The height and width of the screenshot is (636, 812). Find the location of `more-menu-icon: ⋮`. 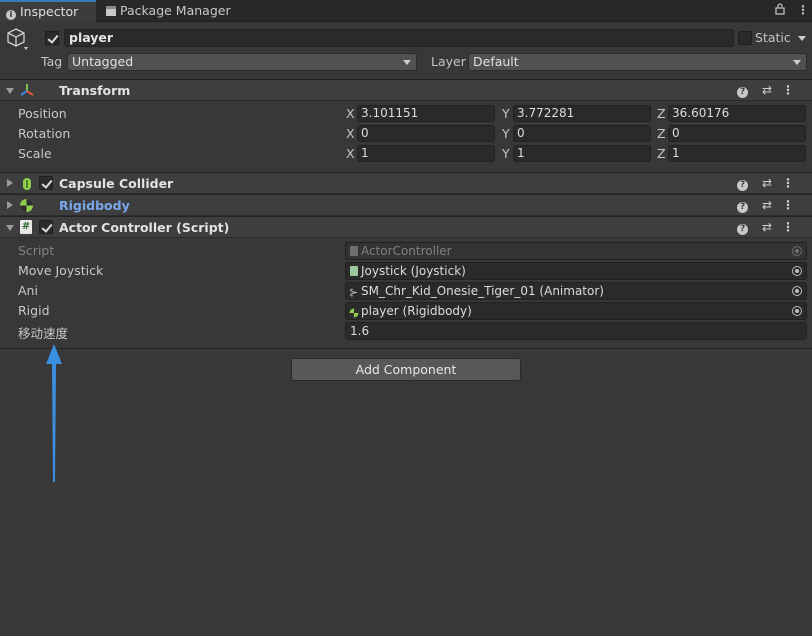

more-menu-icon: ⋮ is located at coordinates (803, 10).